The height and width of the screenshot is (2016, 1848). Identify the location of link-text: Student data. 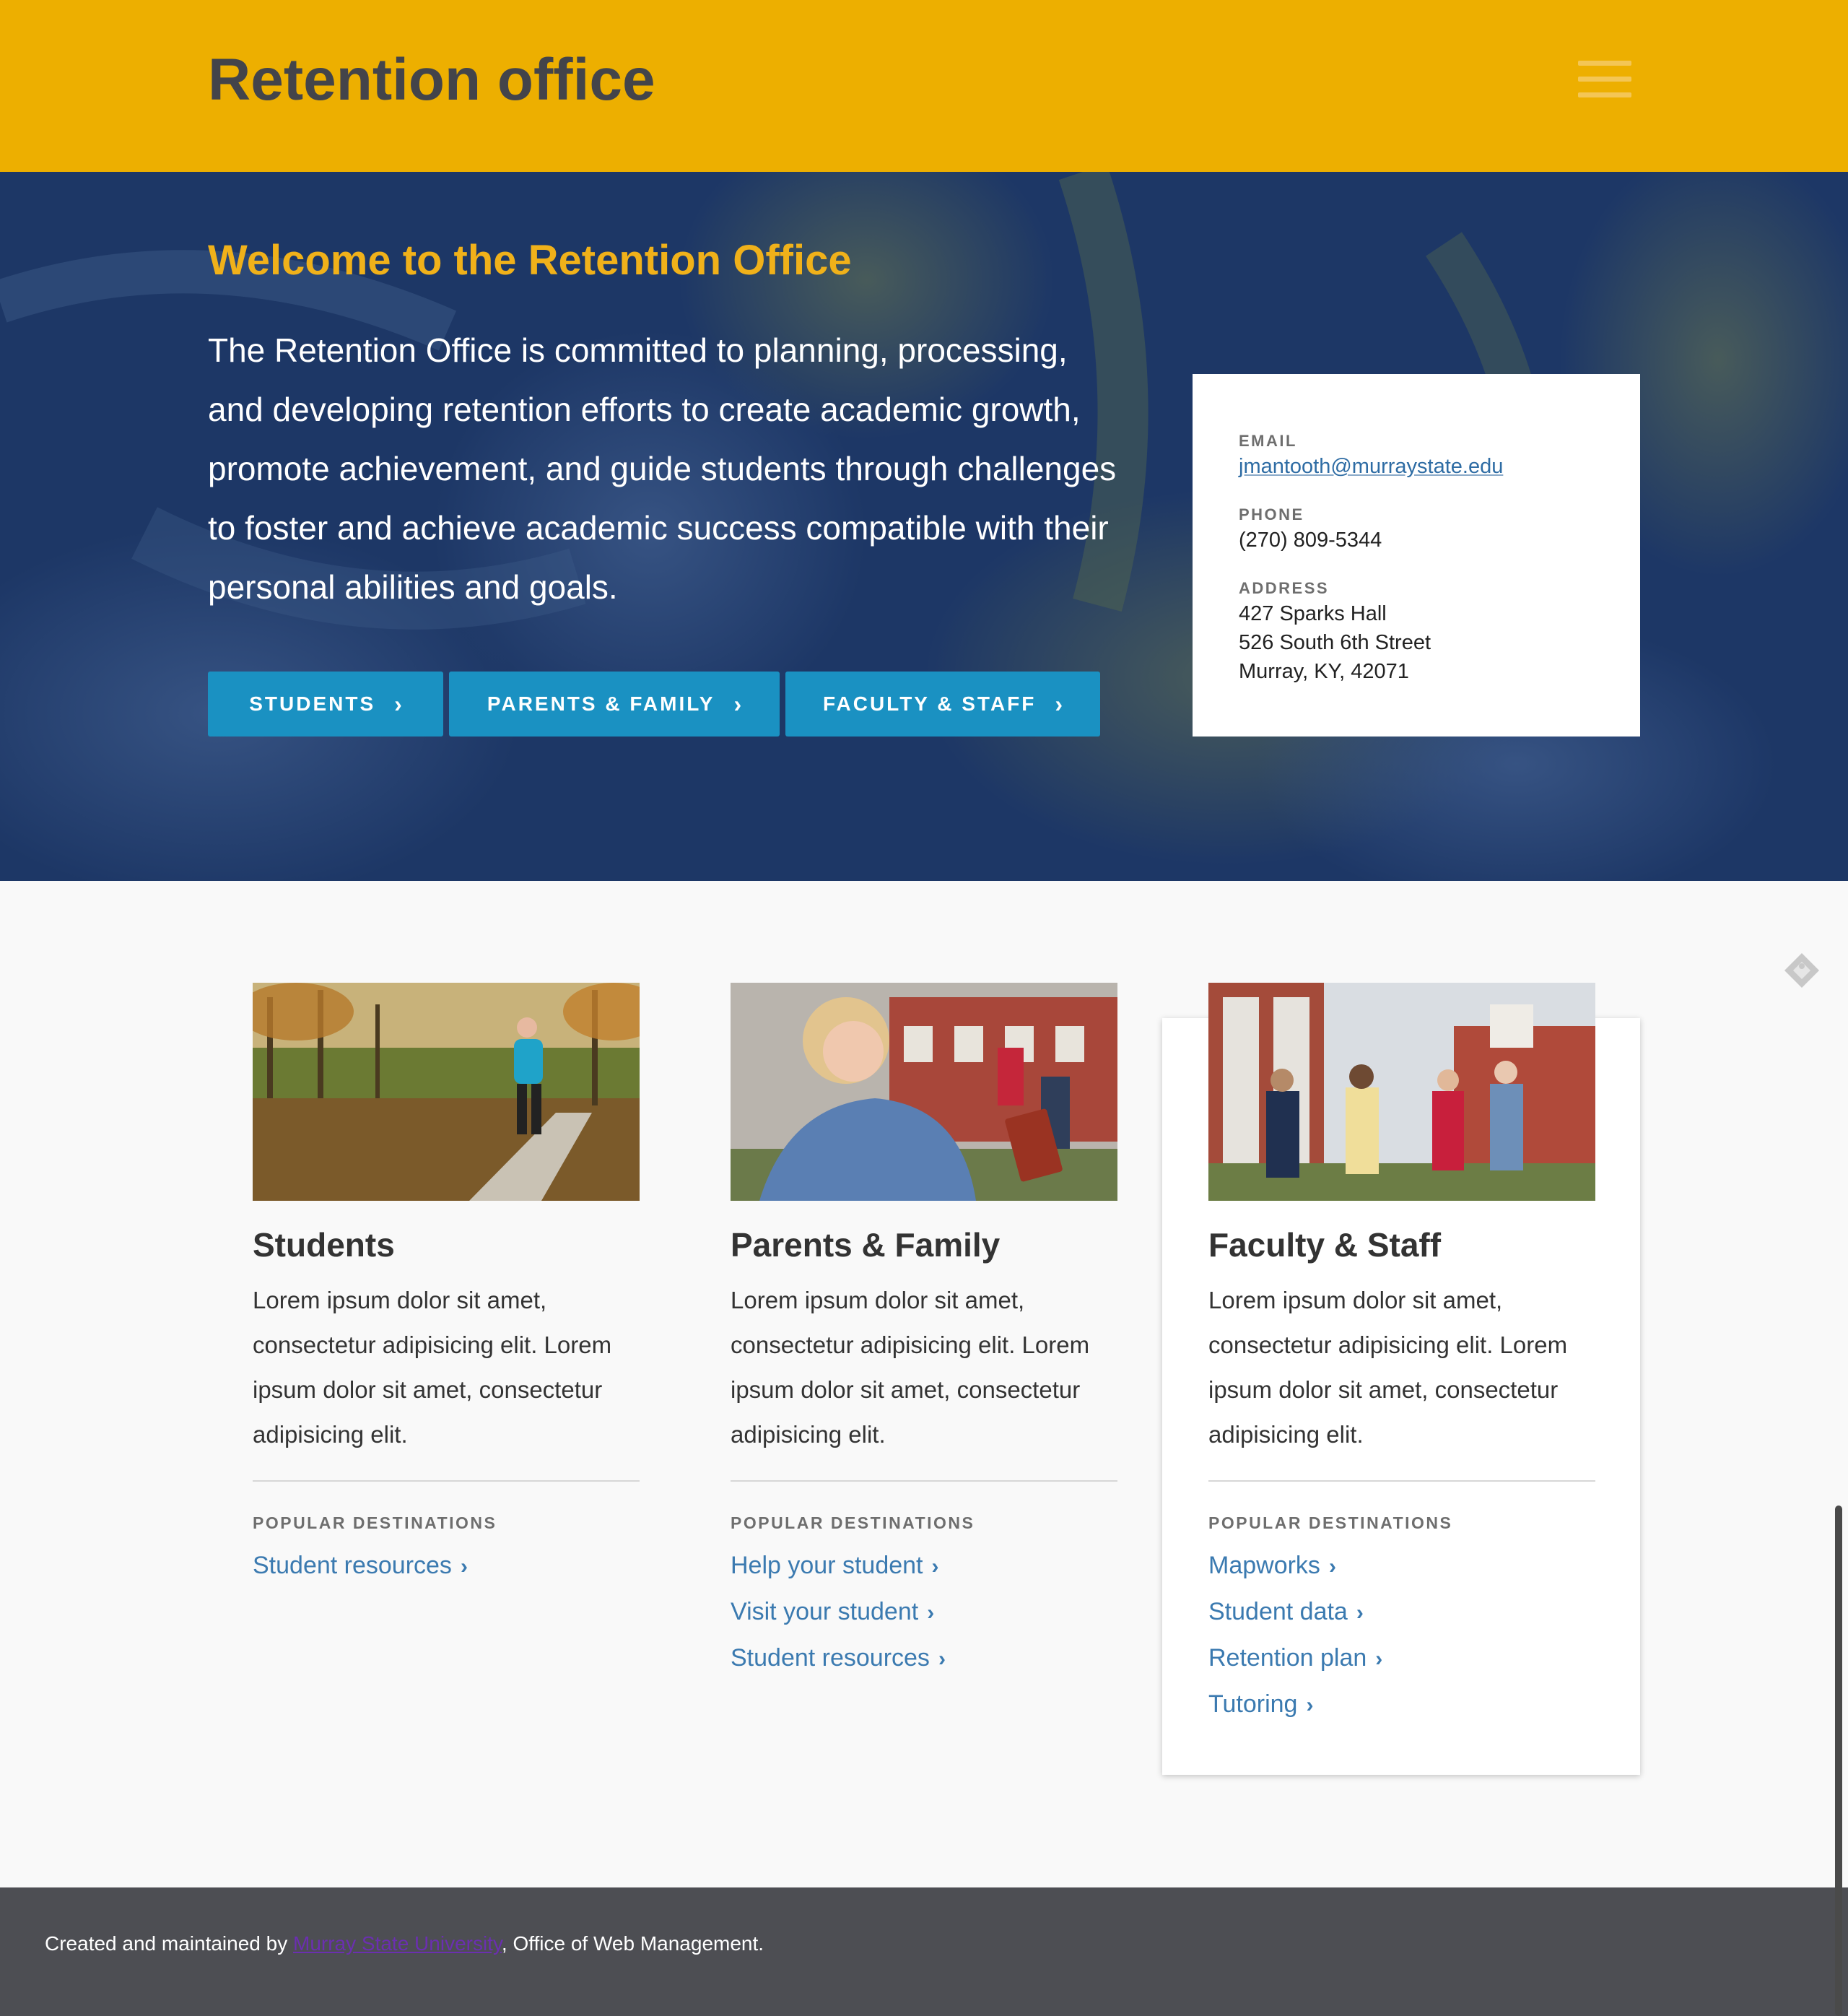
(1278, 1612).